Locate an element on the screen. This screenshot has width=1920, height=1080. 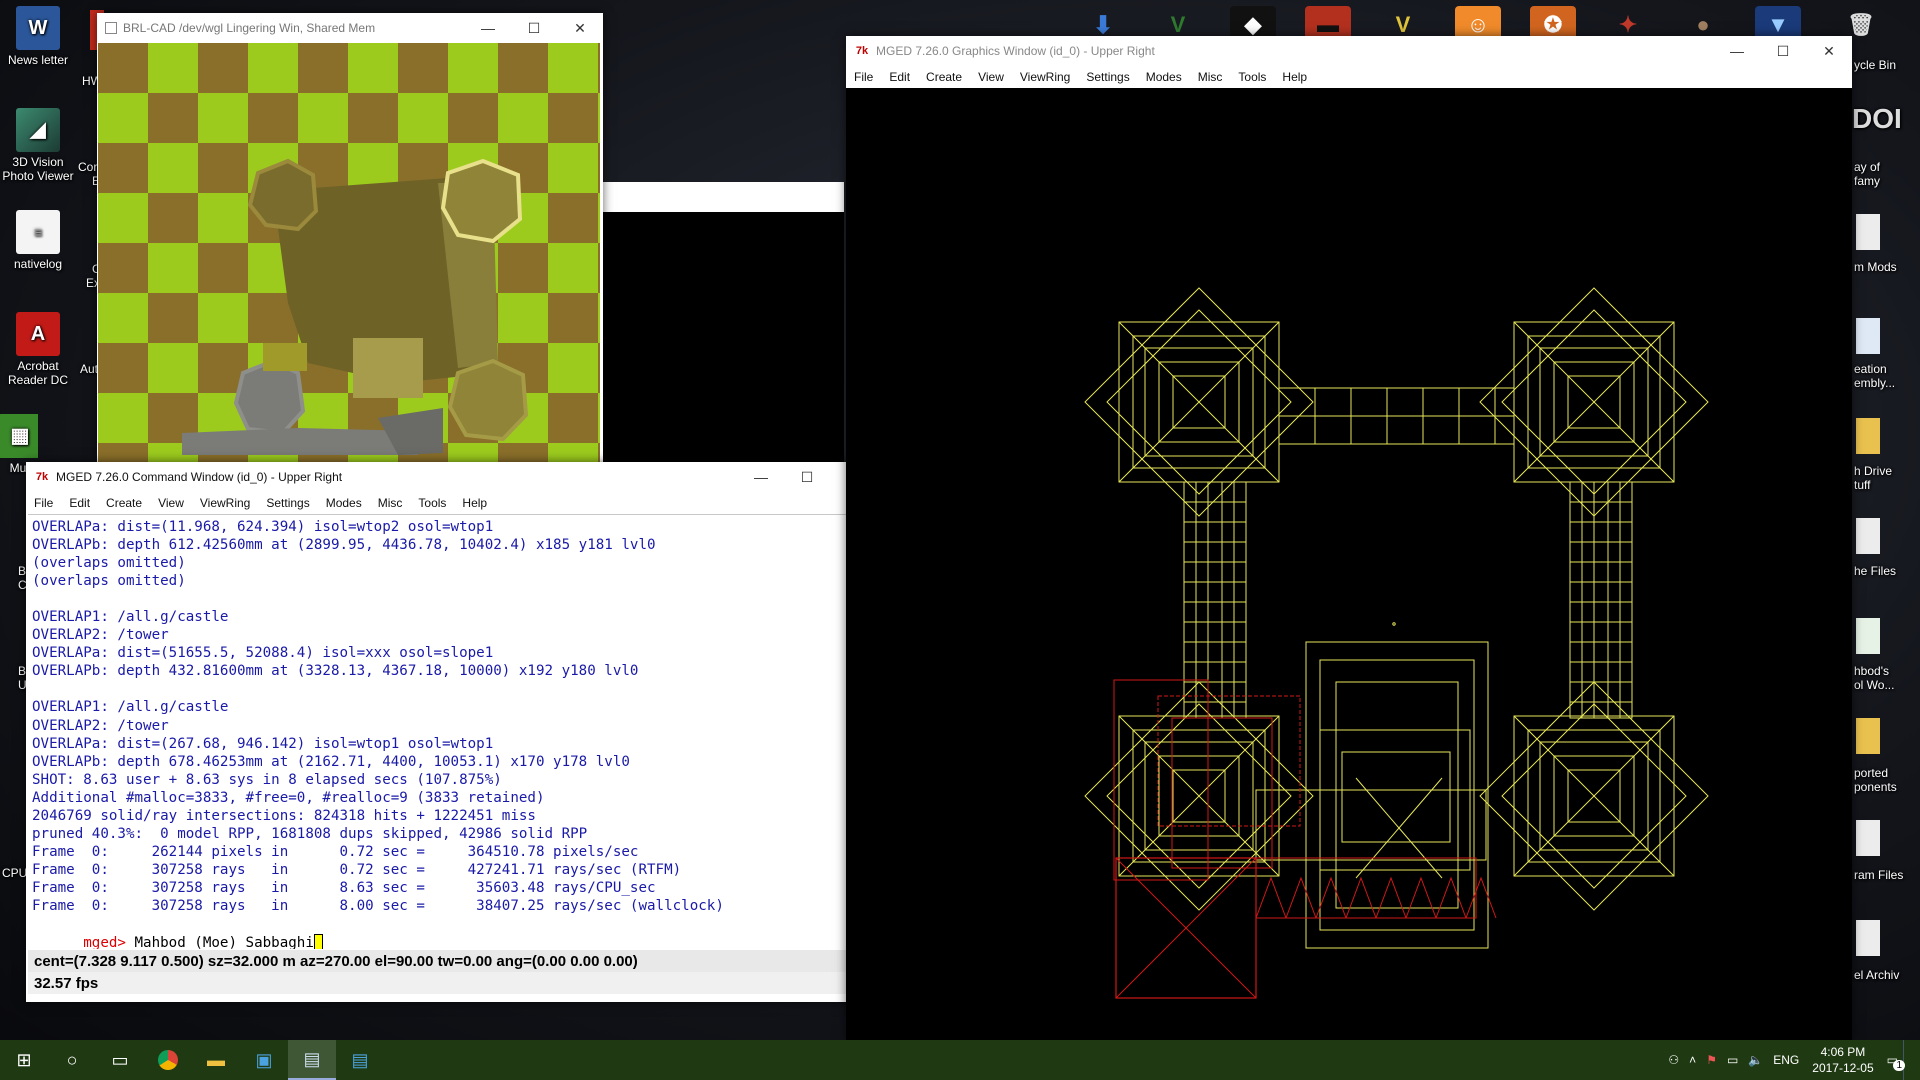
mged-graphics-icon: ▤ is located at coordinates (360, 1060).